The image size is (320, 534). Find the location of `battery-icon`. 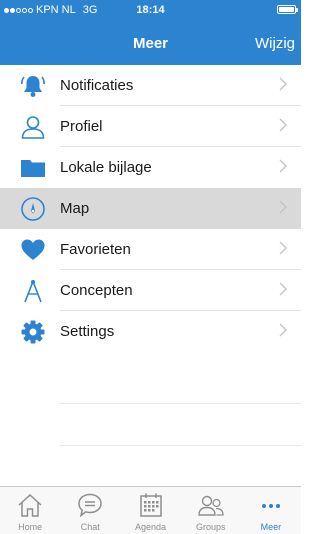

battery-icon is located at coordinates (287, 9).